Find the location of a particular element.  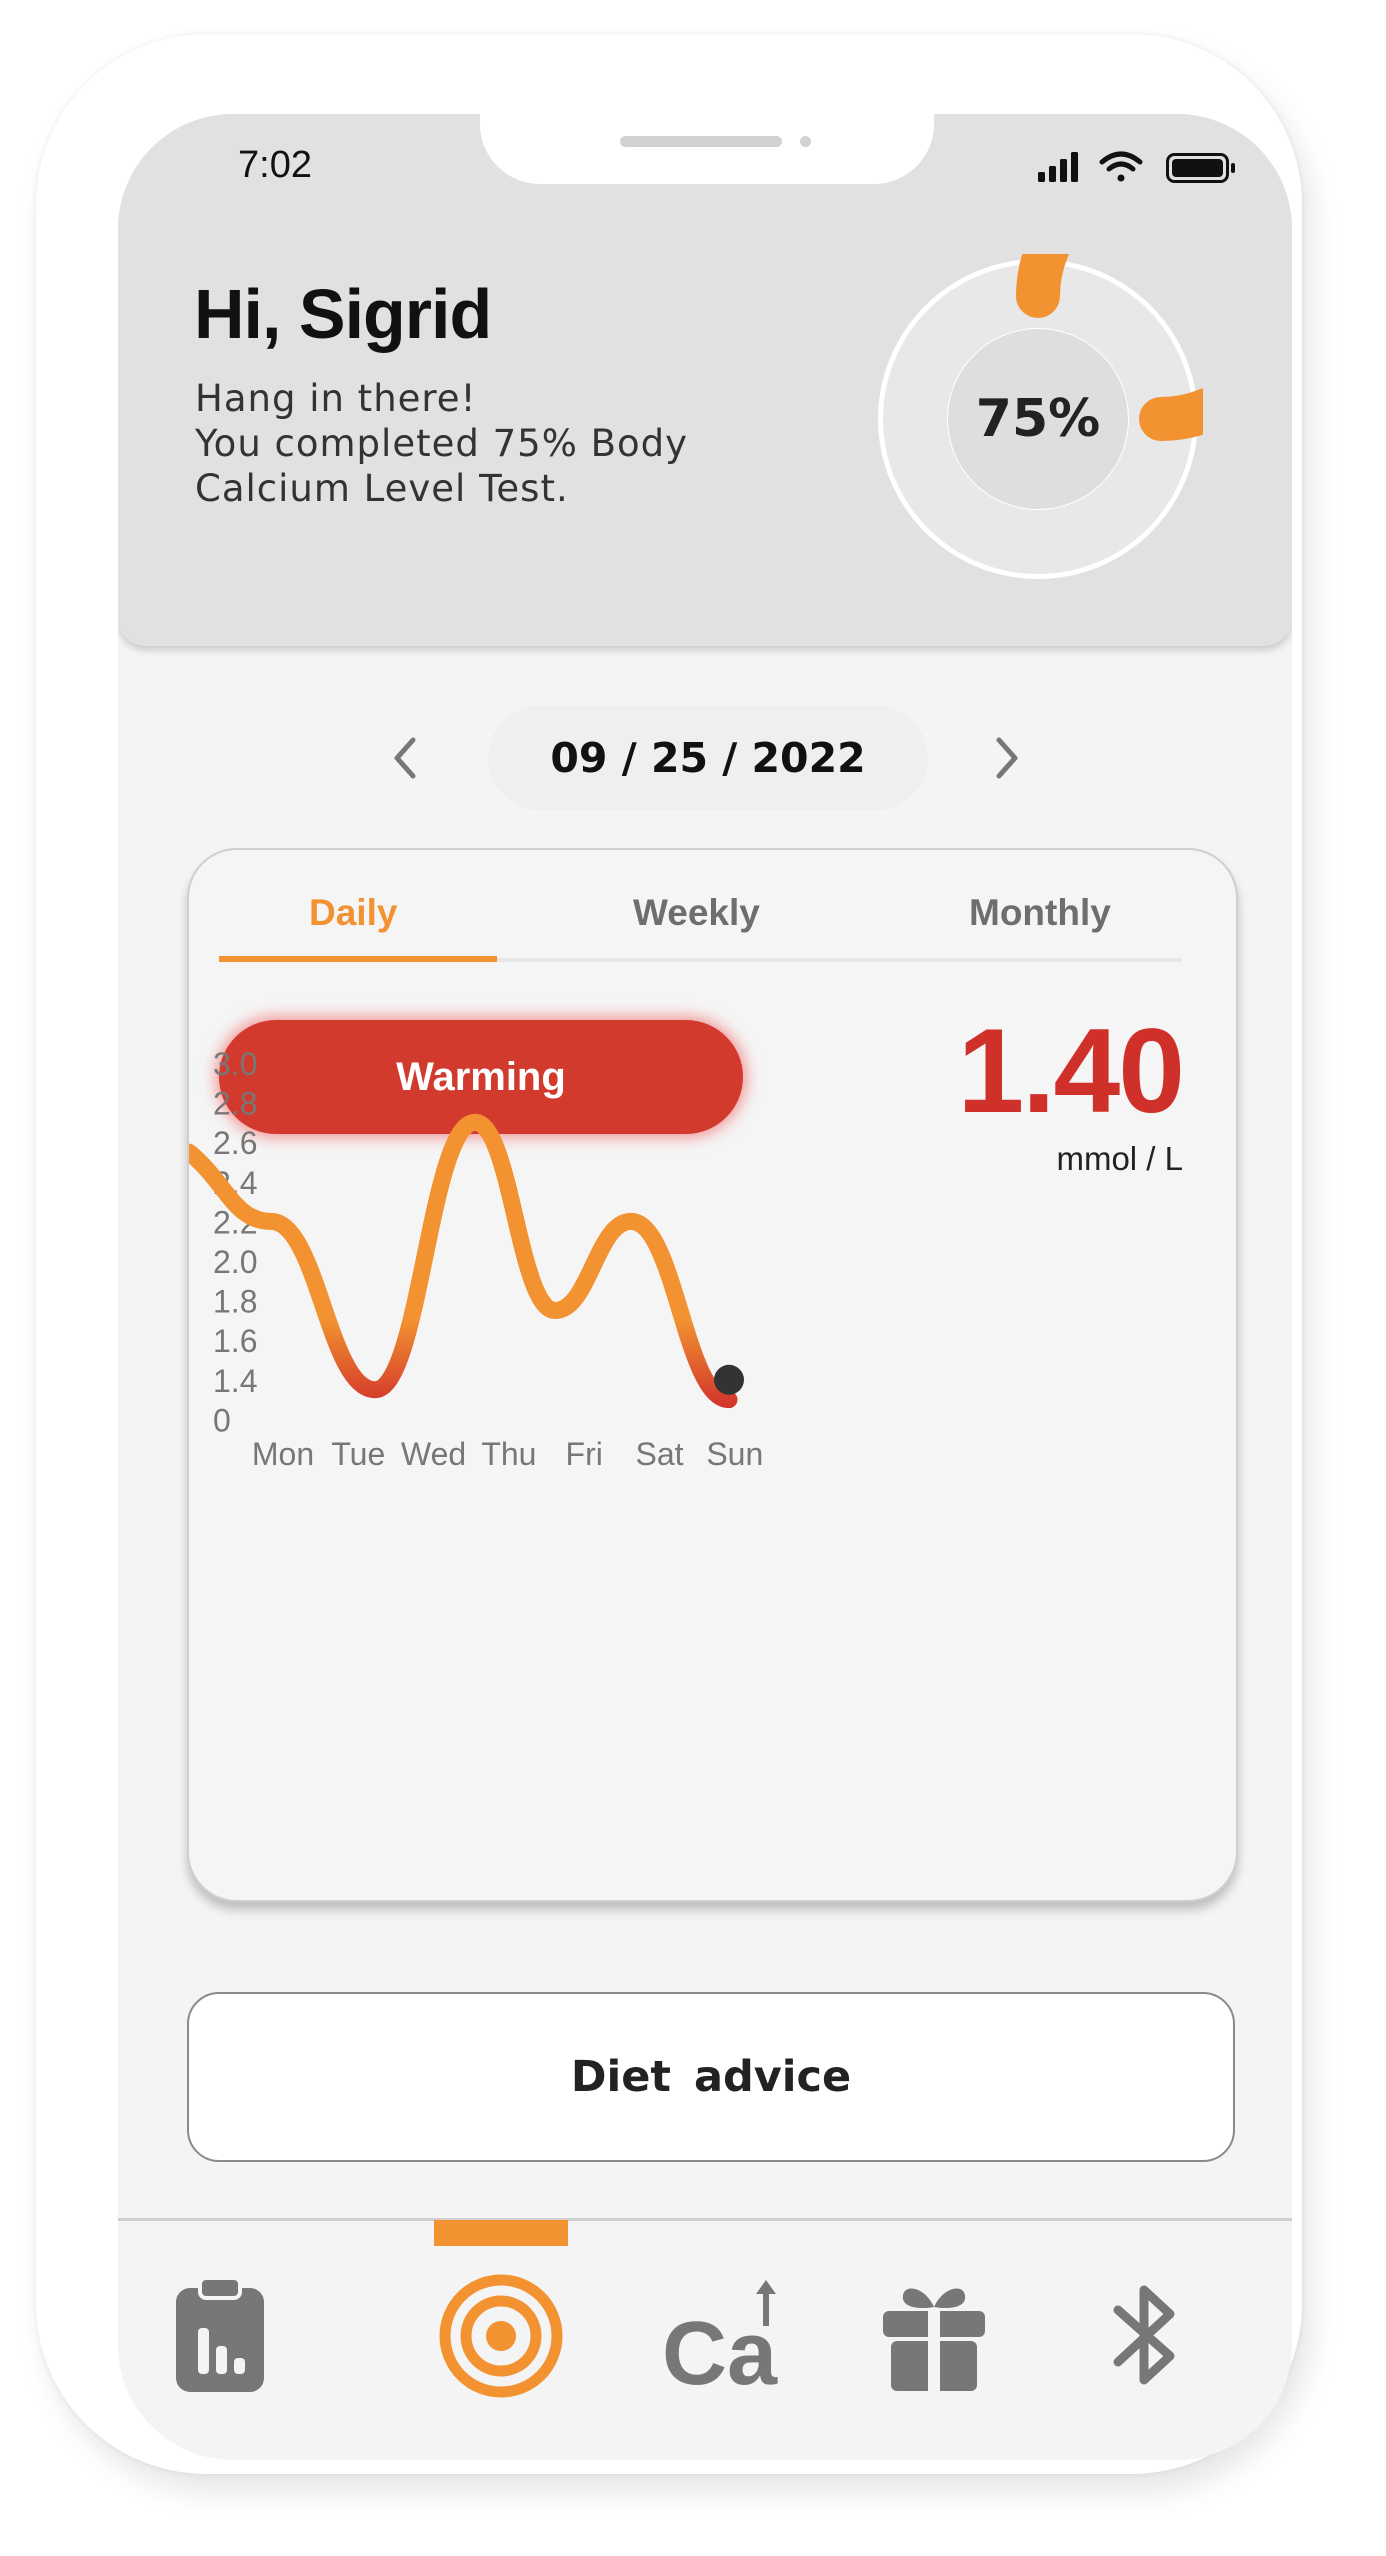

bluetooth-icon is located at coordinates (1144, 2335).